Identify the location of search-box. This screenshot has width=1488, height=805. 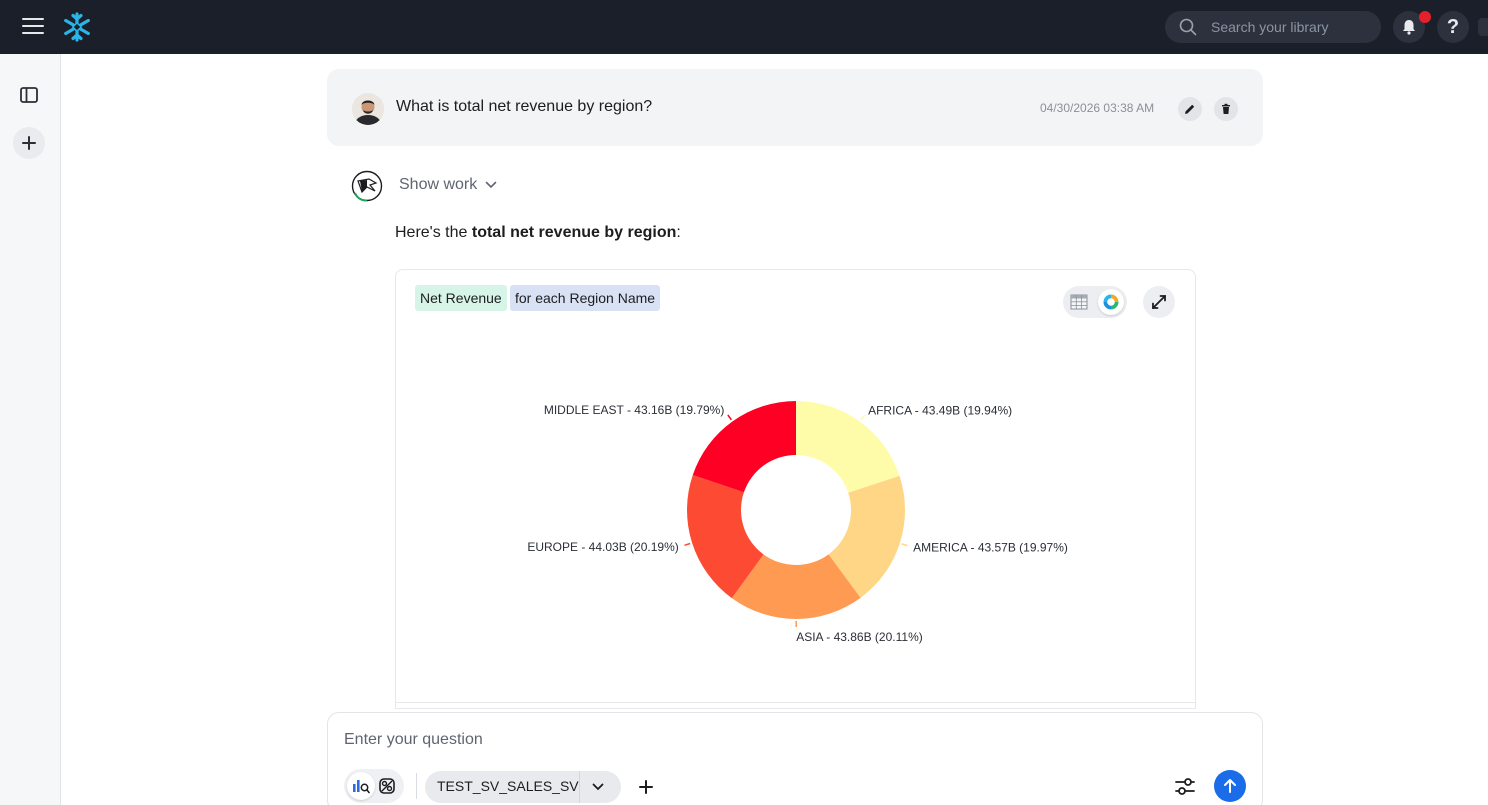
(1273, 27).